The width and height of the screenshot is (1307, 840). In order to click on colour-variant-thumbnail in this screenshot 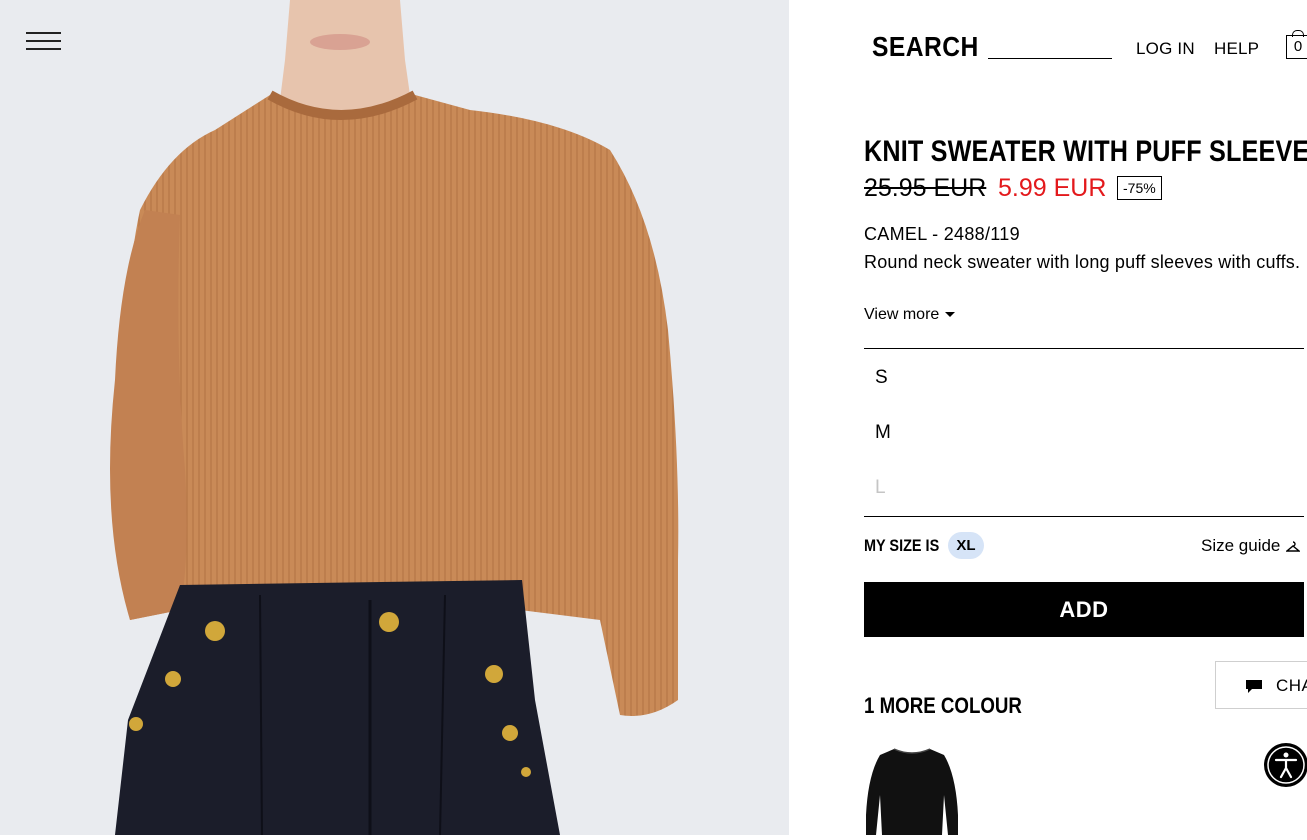, I will do `click(912, 790)`.